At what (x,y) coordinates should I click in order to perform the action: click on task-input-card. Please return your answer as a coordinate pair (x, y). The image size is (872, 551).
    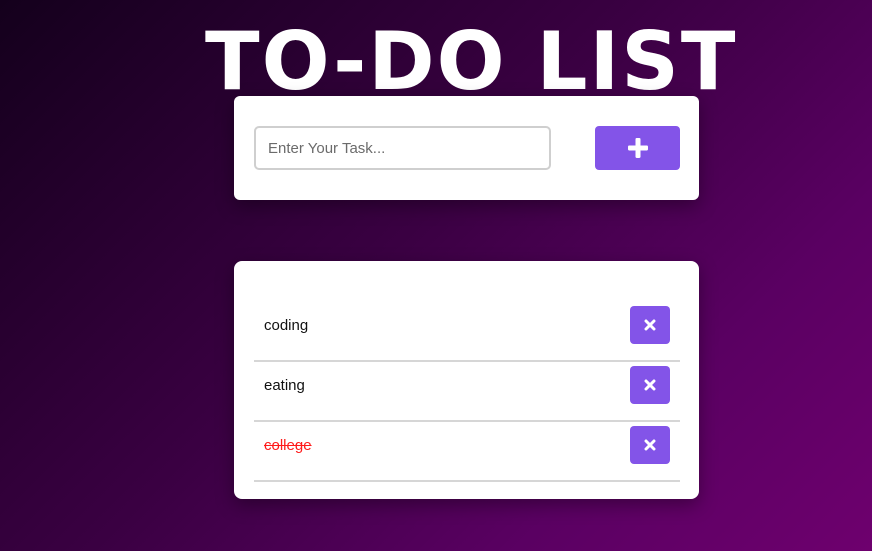
    Looking at the image, I should click on (466, 148).